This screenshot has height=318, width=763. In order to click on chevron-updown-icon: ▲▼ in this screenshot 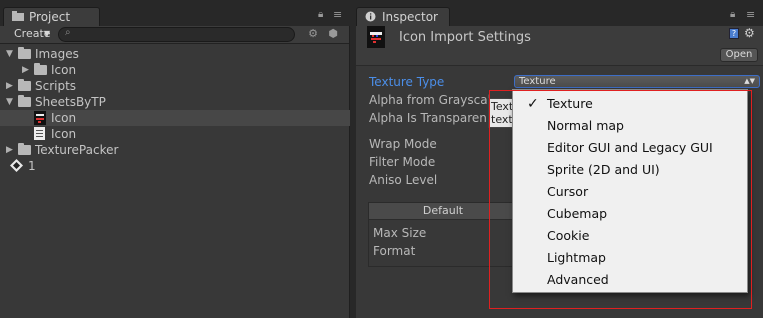, I will do `click(749, 81)`.